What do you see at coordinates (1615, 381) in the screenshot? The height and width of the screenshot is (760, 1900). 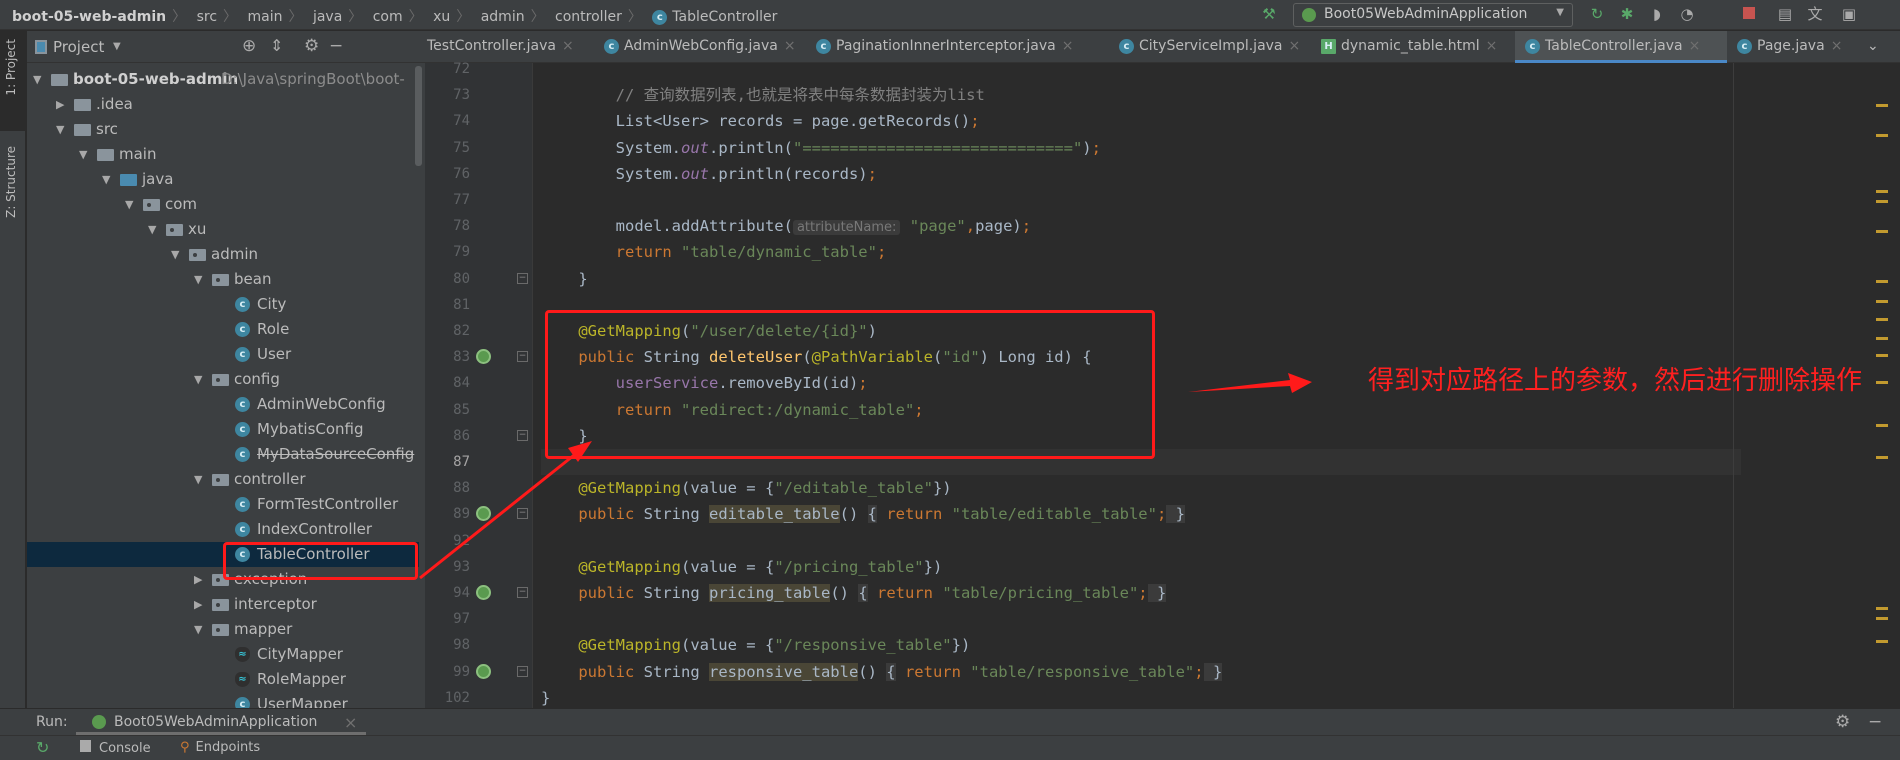 I see `annotation-note: 得到对应路径上的参数，然后进行删除操作` at bounding box center [1615, 381].